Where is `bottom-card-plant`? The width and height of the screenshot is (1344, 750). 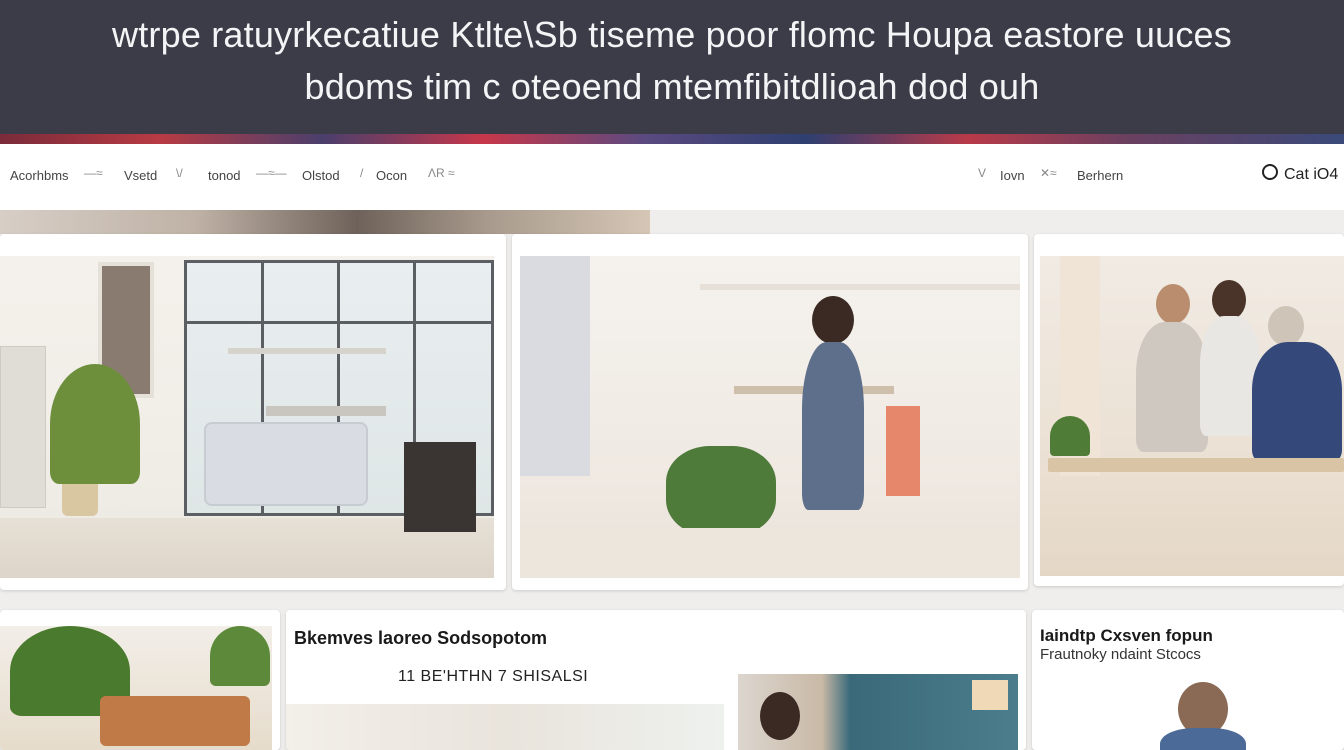
bottom-card-plant is located at coordinates (140, 680).